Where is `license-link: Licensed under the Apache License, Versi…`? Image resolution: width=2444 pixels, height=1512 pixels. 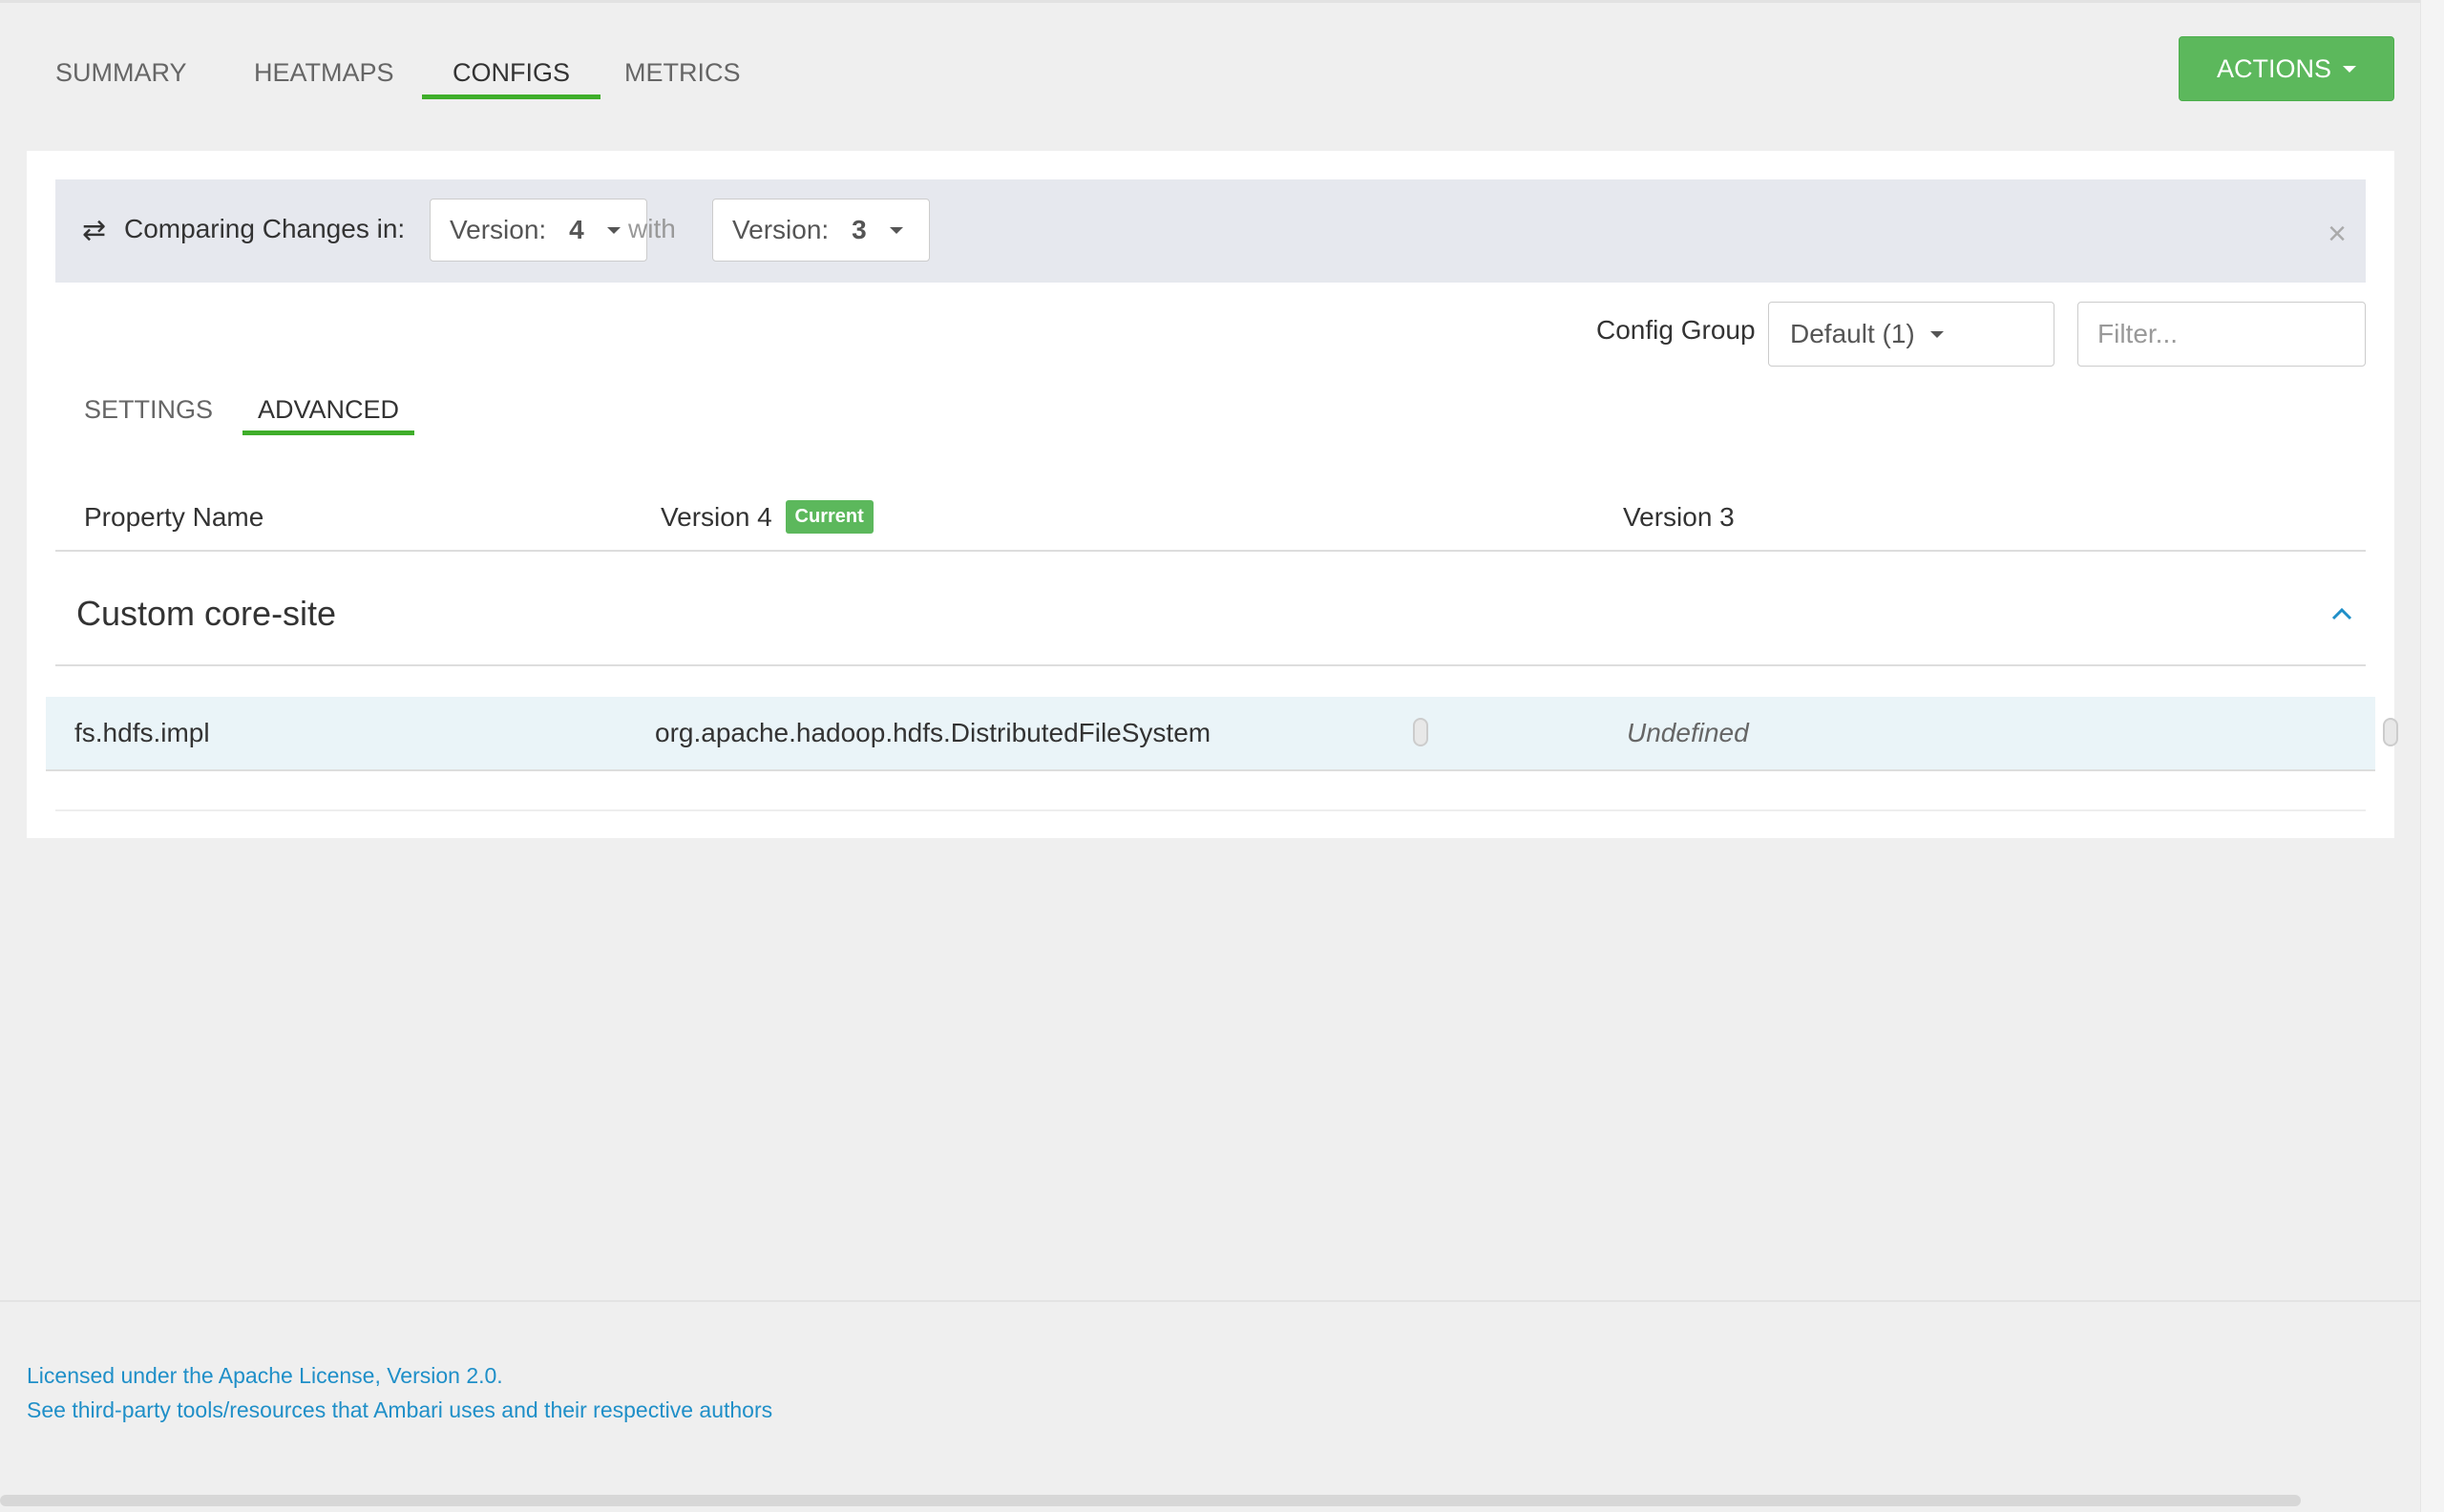 license-link: Licensed under the Apache License, Versi… is located at coordinates (265, 1376).